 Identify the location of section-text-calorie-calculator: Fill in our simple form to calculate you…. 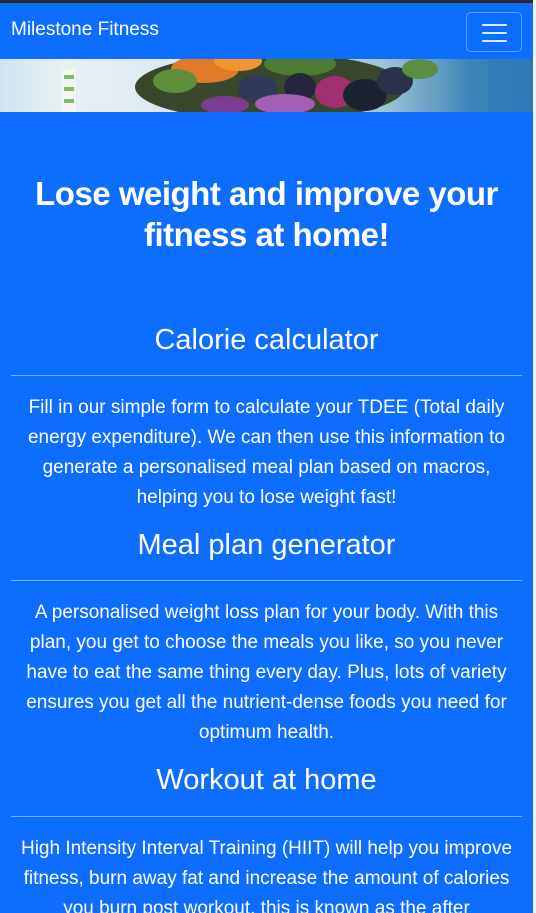
(266, 452).